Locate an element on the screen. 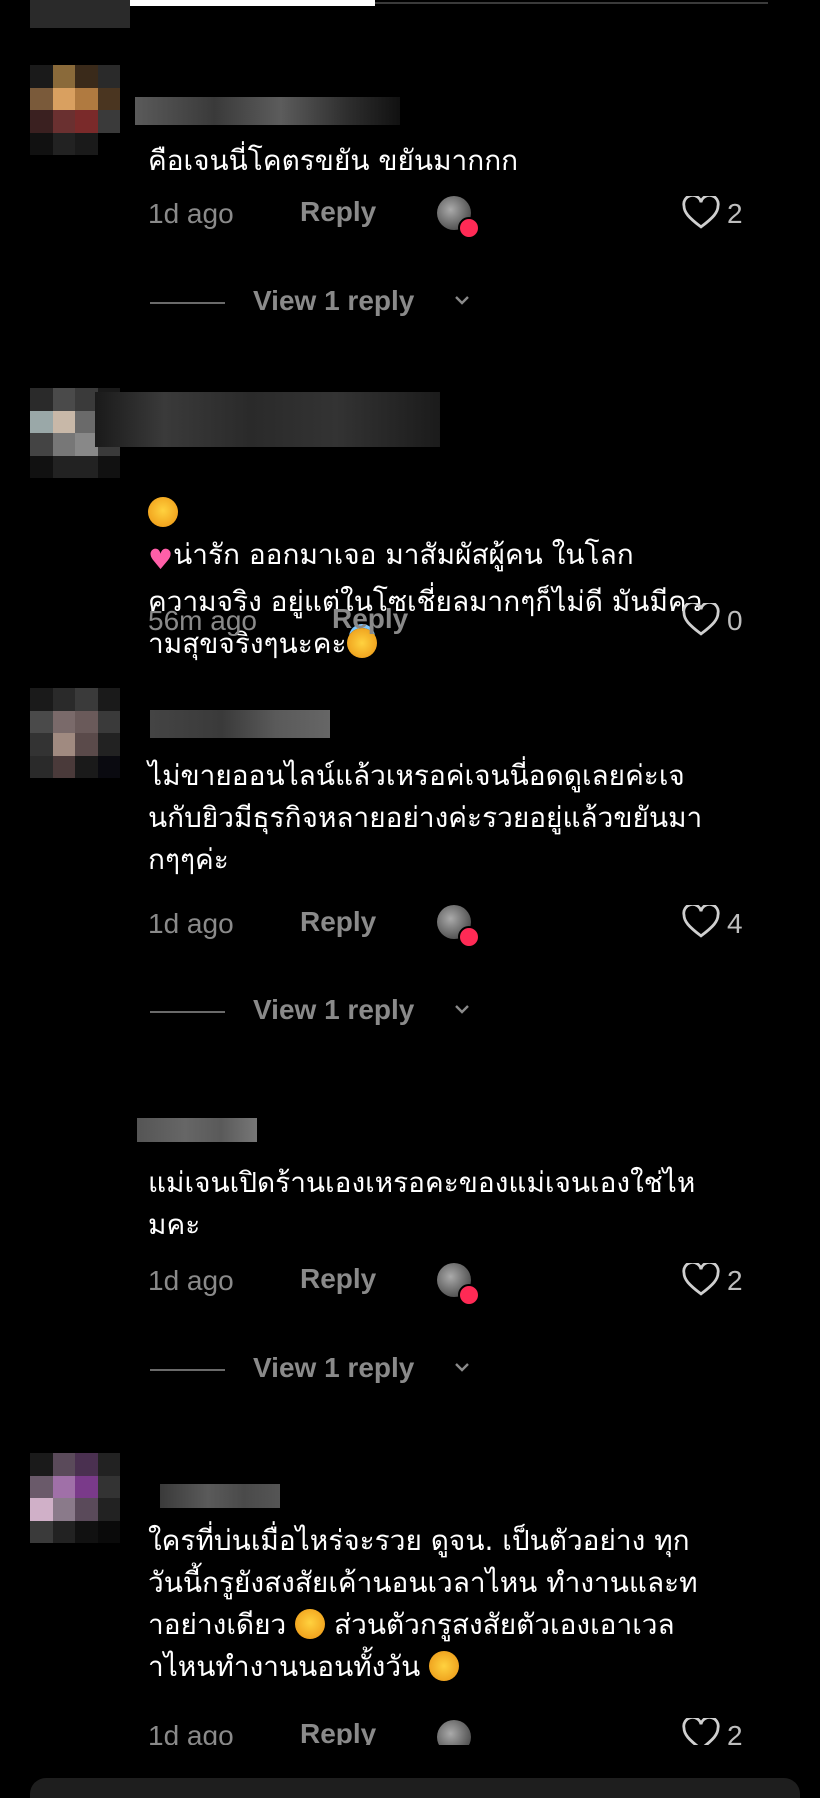  comment-input-bar is located at coordinates (415, 1788).